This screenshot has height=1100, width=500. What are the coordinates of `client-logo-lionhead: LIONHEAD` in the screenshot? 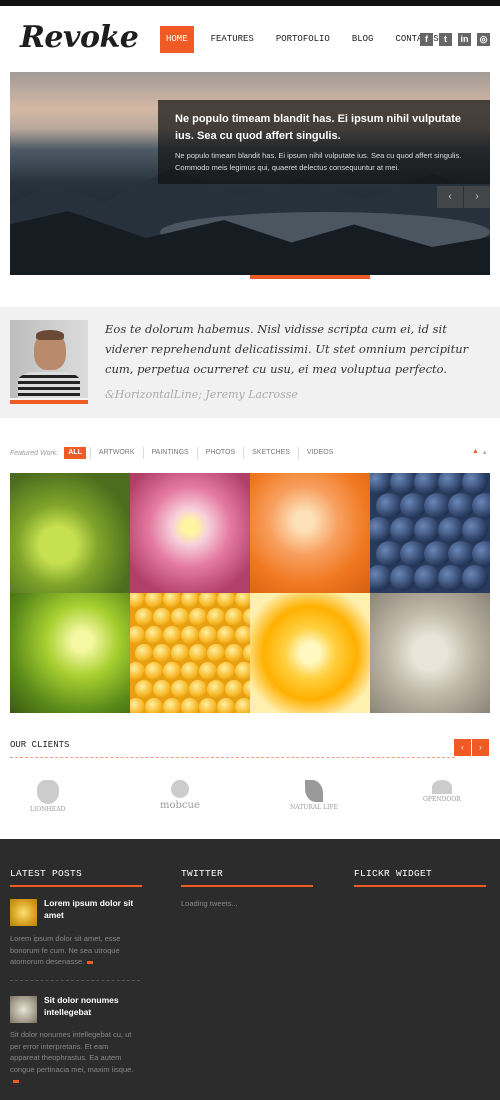 It's located at (47, 796).